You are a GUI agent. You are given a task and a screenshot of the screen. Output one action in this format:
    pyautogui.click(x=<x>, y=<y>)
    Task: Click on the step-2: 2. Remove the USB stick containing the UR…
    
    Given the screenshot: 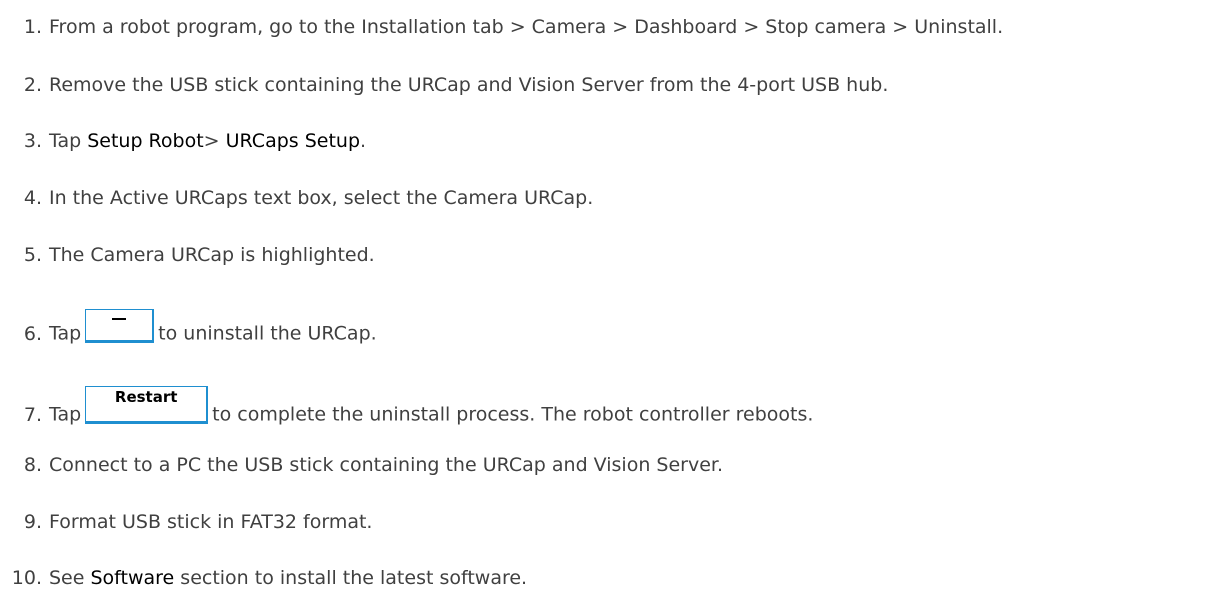 What is the action you would take?
    pyautogui.click(x=615, y=85)
    